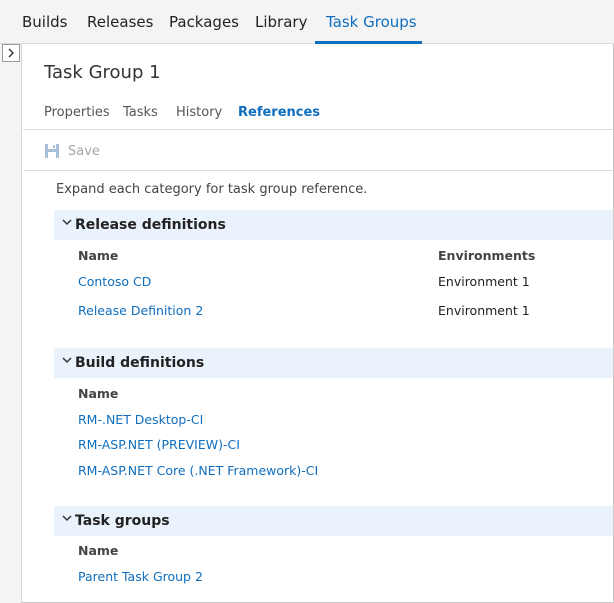  Describe the element at coordinates (44, 22) in the screenshot. I see `tab-builds: Builds` at that location.